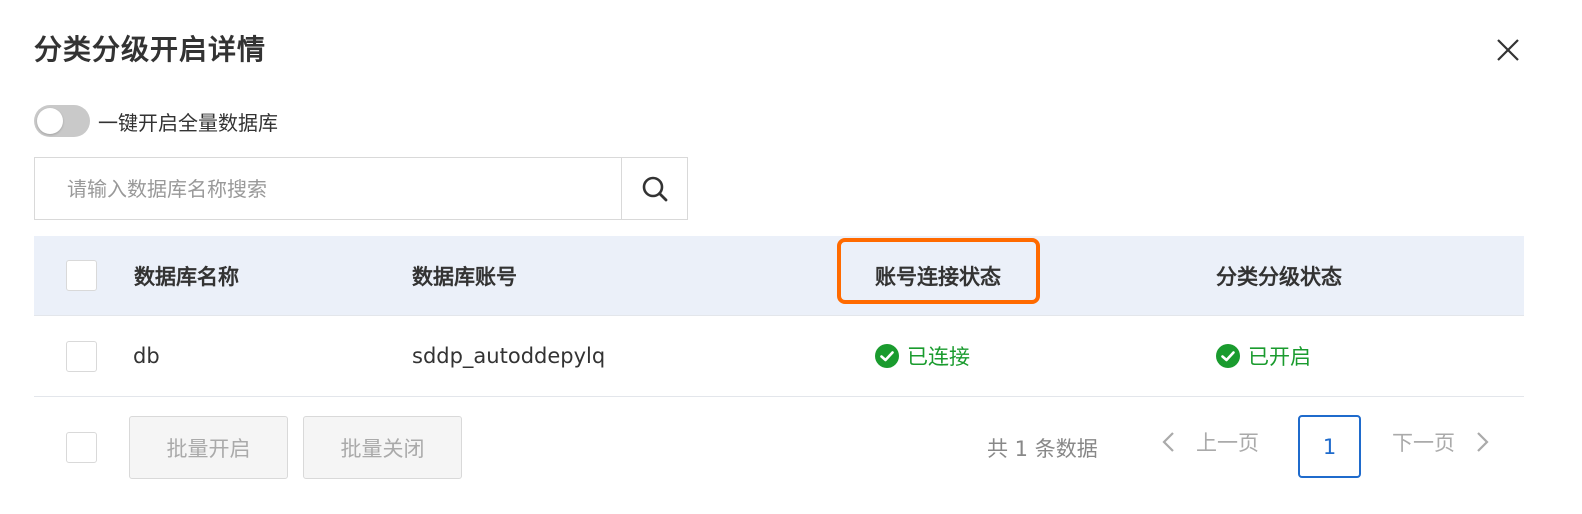 The height and width of the screenshot is (514, 1582). I want to click on column-header-classification-status: 分类分级状态, so click(1279, 276).